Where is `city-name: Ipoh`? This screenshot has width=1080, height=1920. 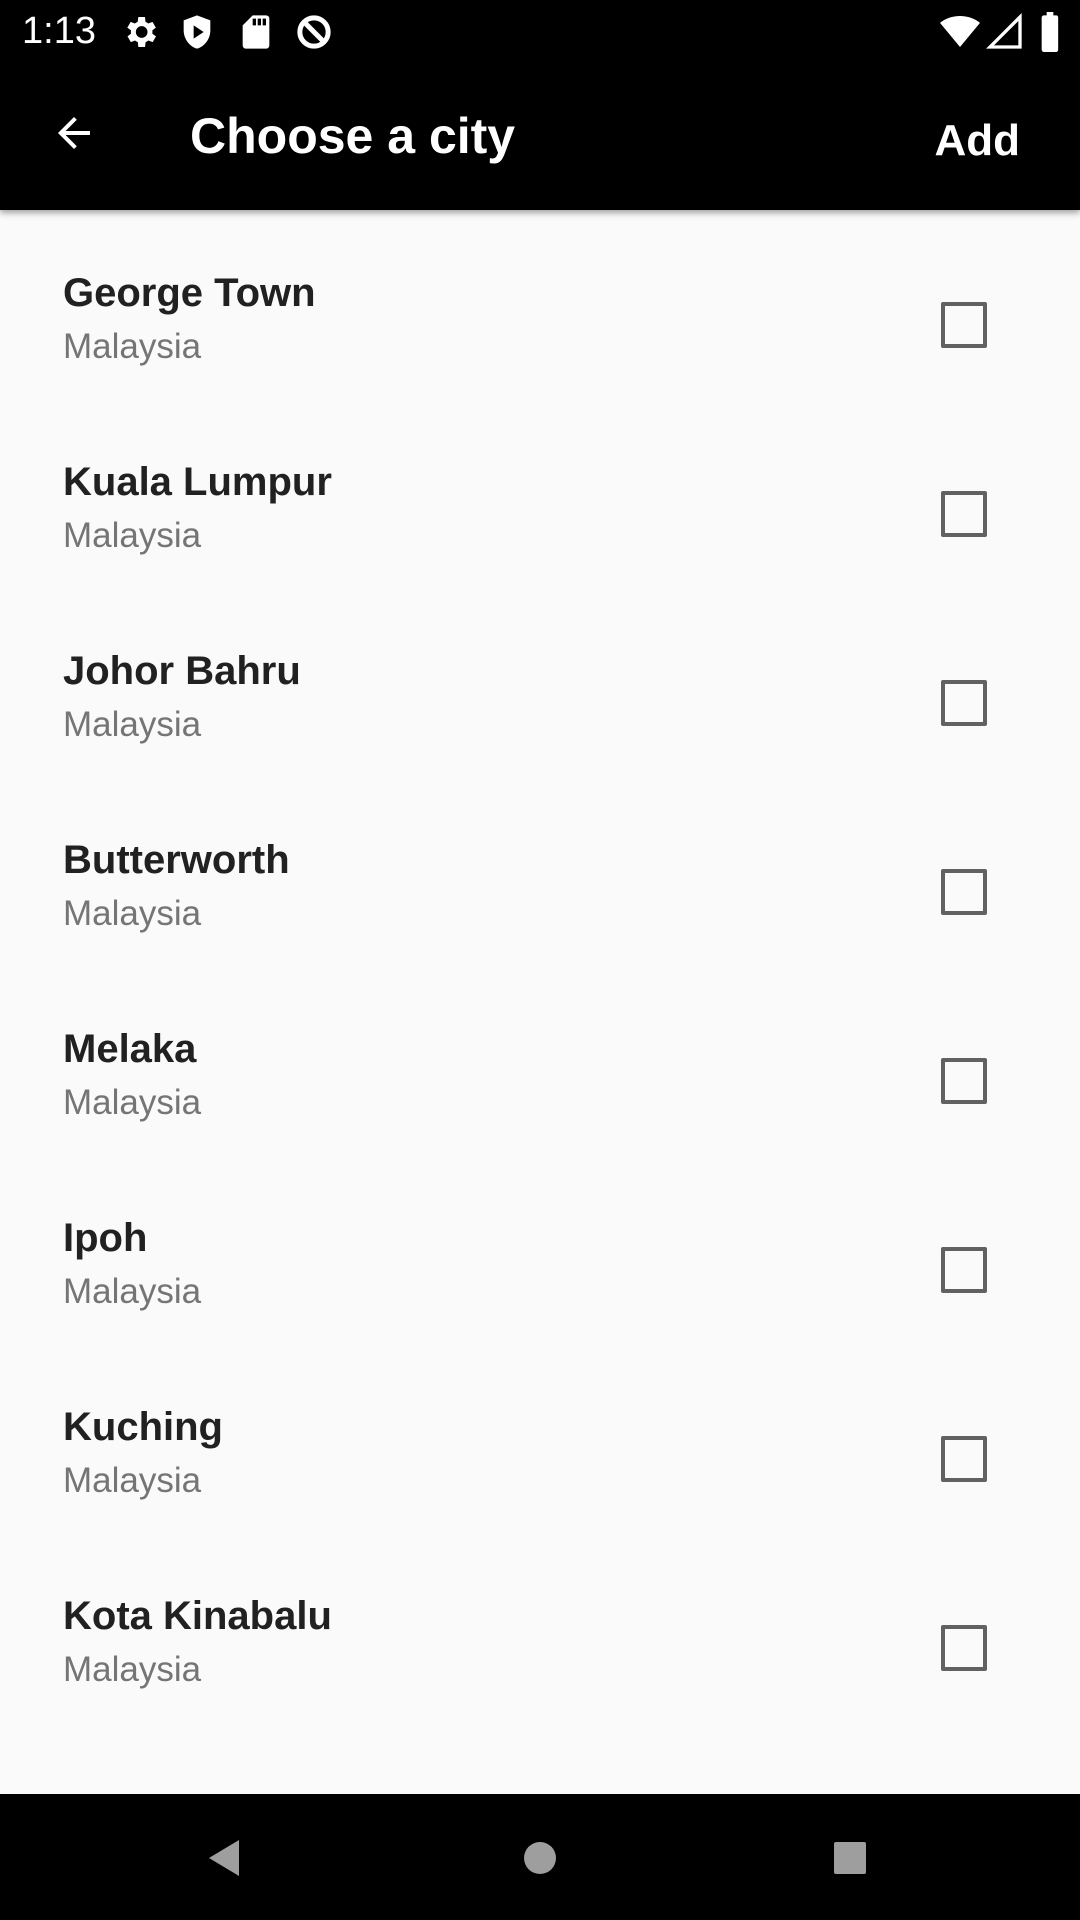
city-name: Ipoh is located at coordinates (105, 1238).